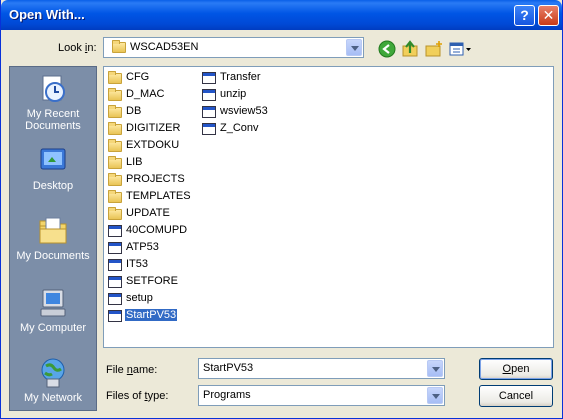 The width and height of the screenshot is (563, 419). What do you see at coordinates (227, 395) in the screenshot?
I see `files-of-type-value: Programs` at bounding box center [227, 395].